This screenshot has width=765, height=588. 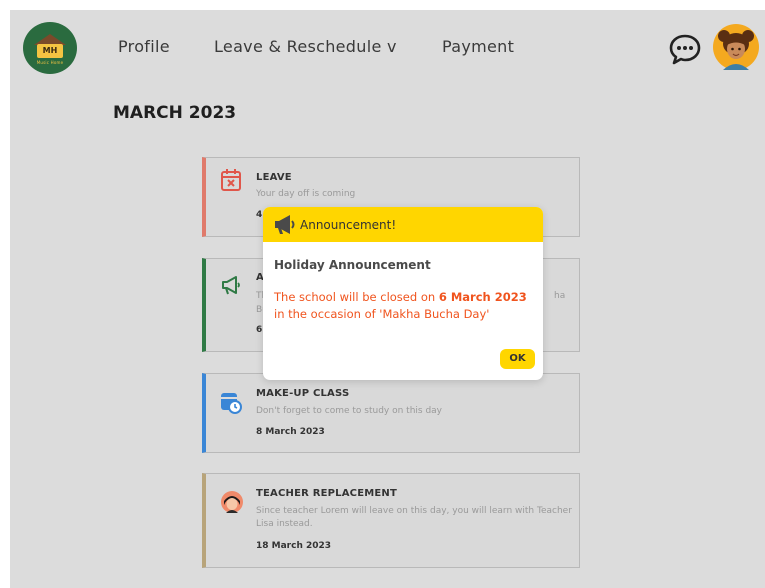 I want to click on card-date: 18 March 2023, so click(x=294, y=546).